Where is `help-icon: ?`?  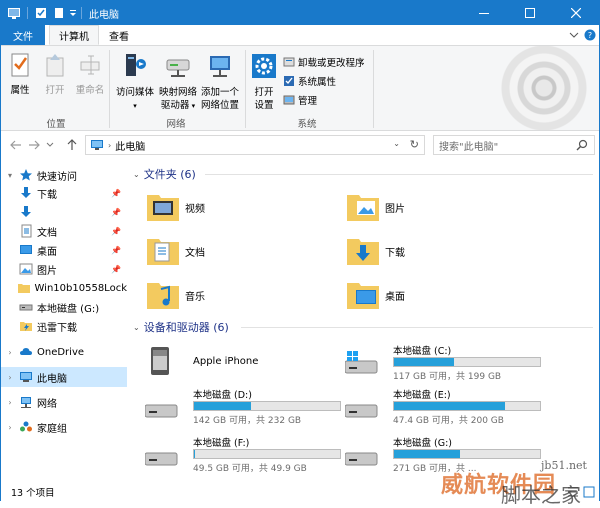 help-icon: ? is located at coordinates (590, 35).